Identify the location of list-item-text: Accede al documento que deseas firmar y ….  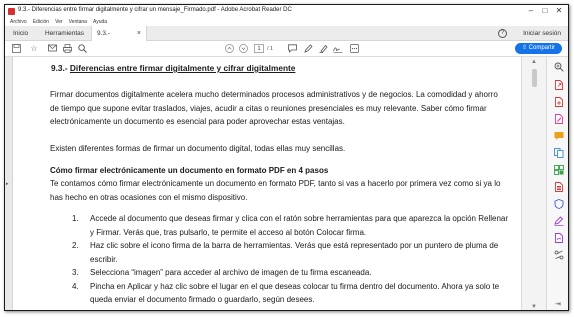
(299, 225).